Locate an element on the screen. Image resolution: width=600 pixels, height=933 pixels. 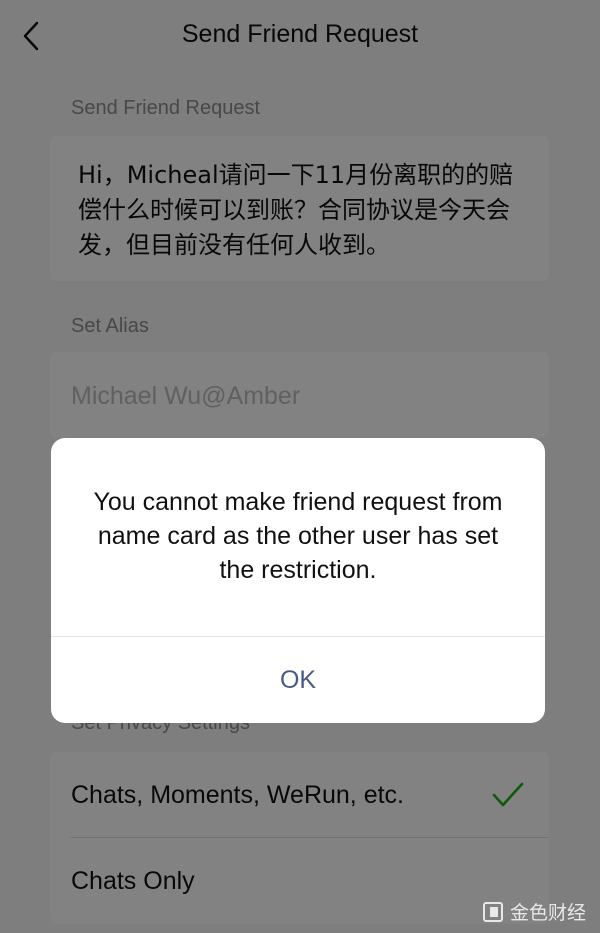
watermark: 金色财经 is located at coordinates (534, 911).